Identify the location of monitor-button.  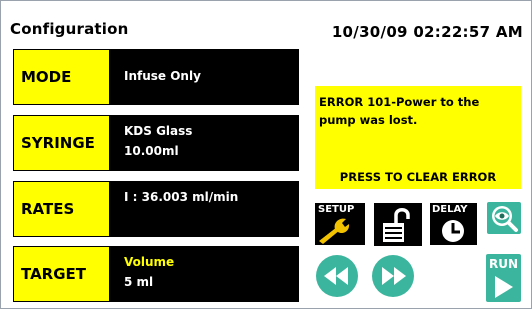
(504, 218).